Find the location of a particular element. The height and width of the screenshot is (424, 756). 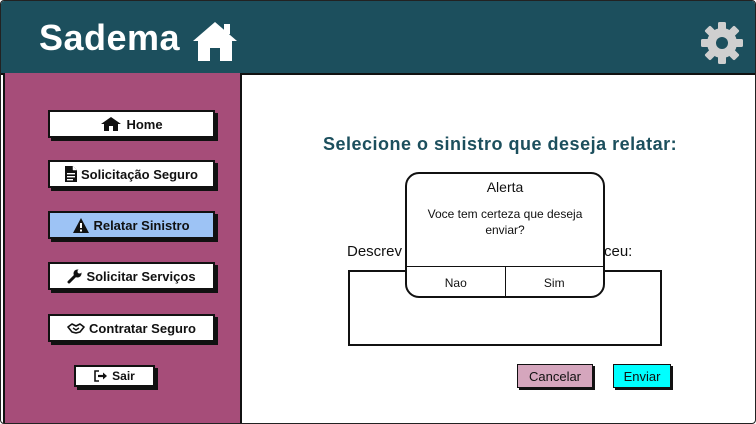

warning-icon is located at coordinates (81, 225).